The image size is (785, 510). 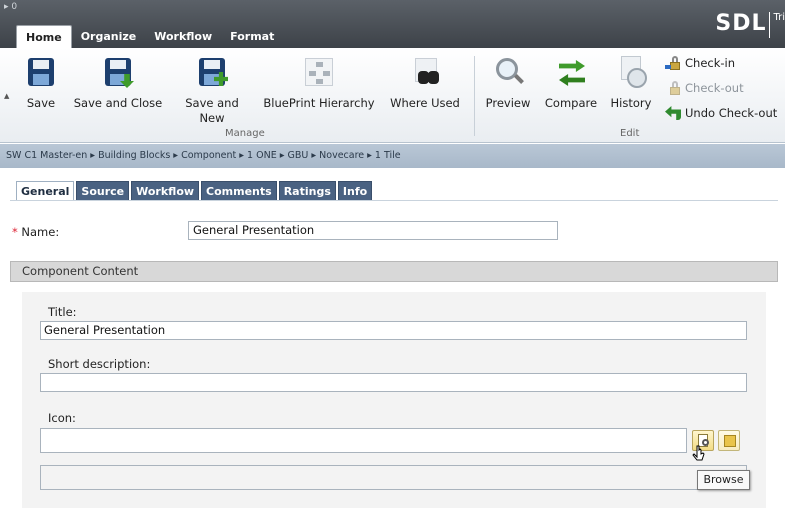 What do you see at coordinates (373, 230) in the screenshot?
I see `name-input: General Presentation` at bounding box center [373, 230].